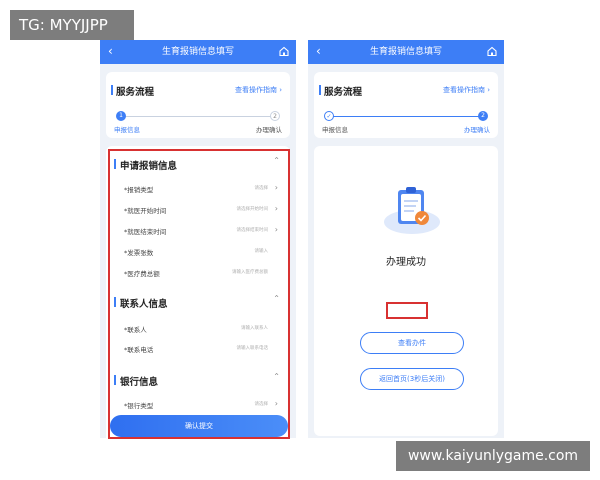 The image size is (600, 480). What do you see at coordinates (253, 230) in the screenshot?
I see `field-end-time-input: 请选择结束时间` at bounding box center [253, 230].